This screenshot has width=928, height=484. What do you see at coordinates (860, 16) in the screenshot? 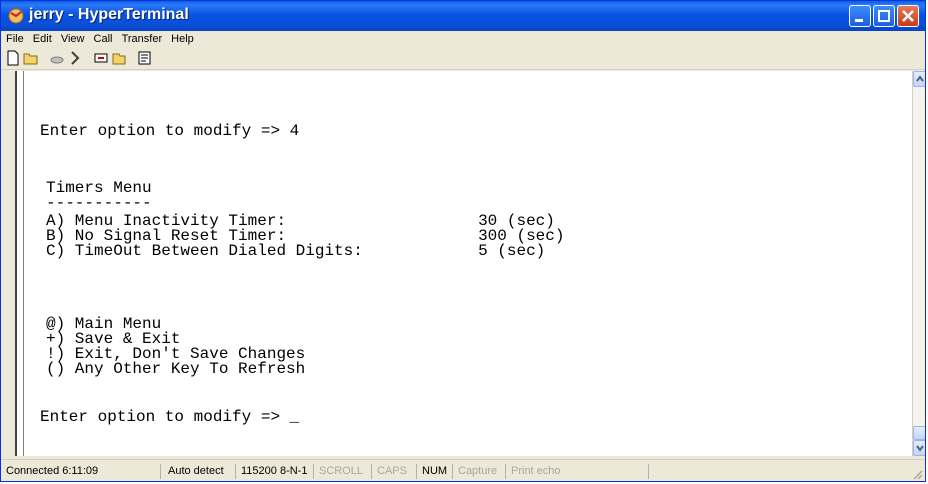
I see `minimize-button` at bounding box center [860, 16].